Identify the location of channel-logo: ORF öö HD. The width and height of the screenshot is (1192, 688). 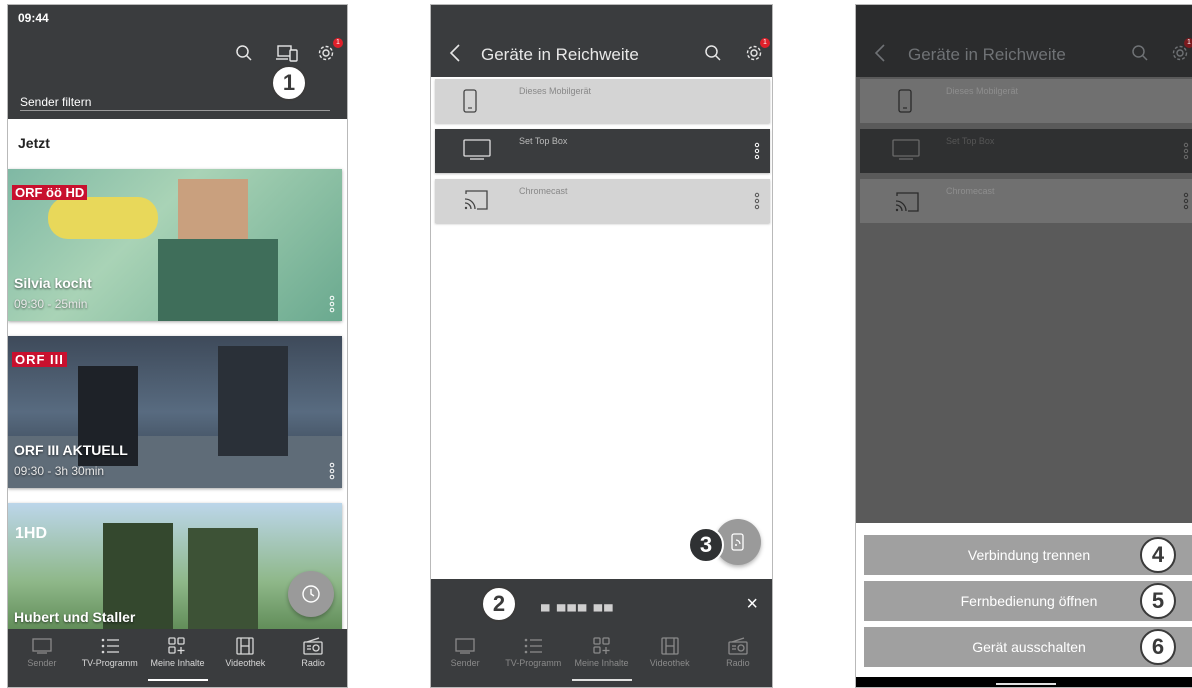
(50, 192).